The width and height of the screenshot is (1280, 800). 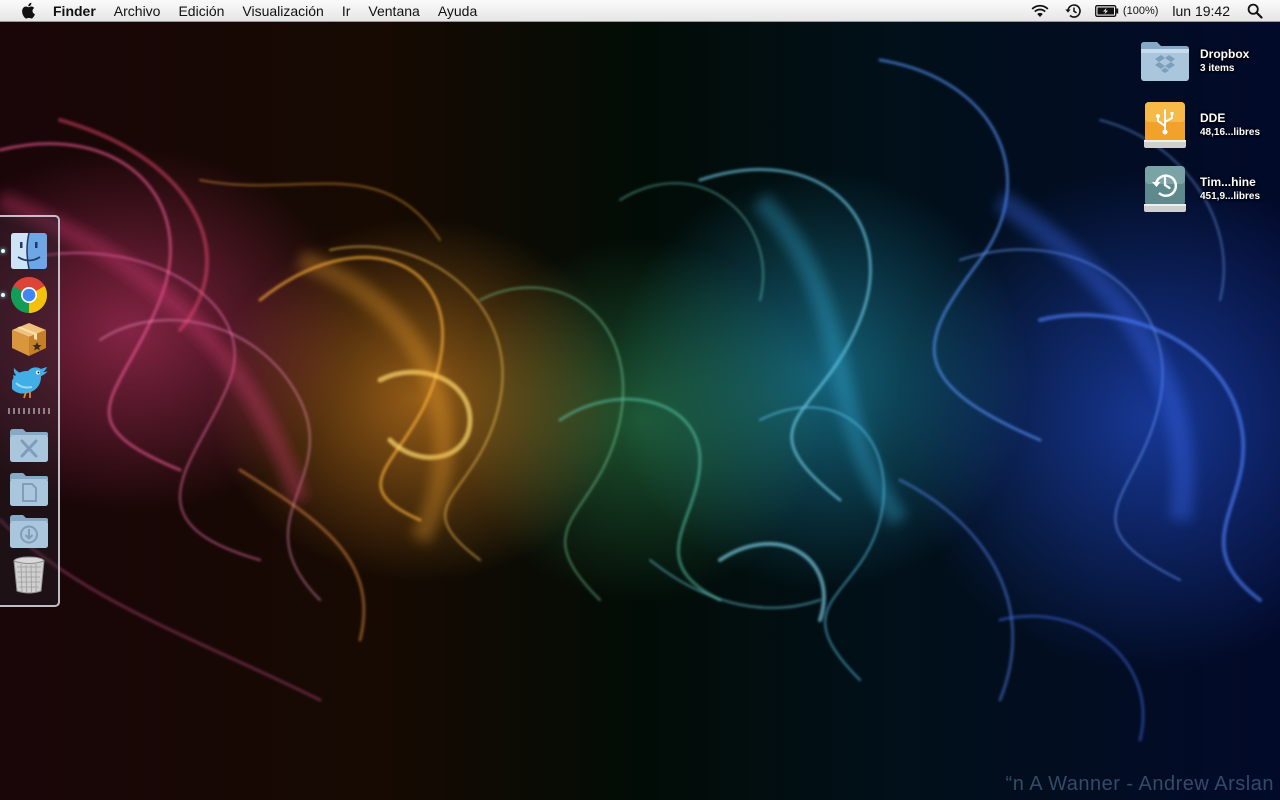 I want to click on dock, so click(x=30, y=411).